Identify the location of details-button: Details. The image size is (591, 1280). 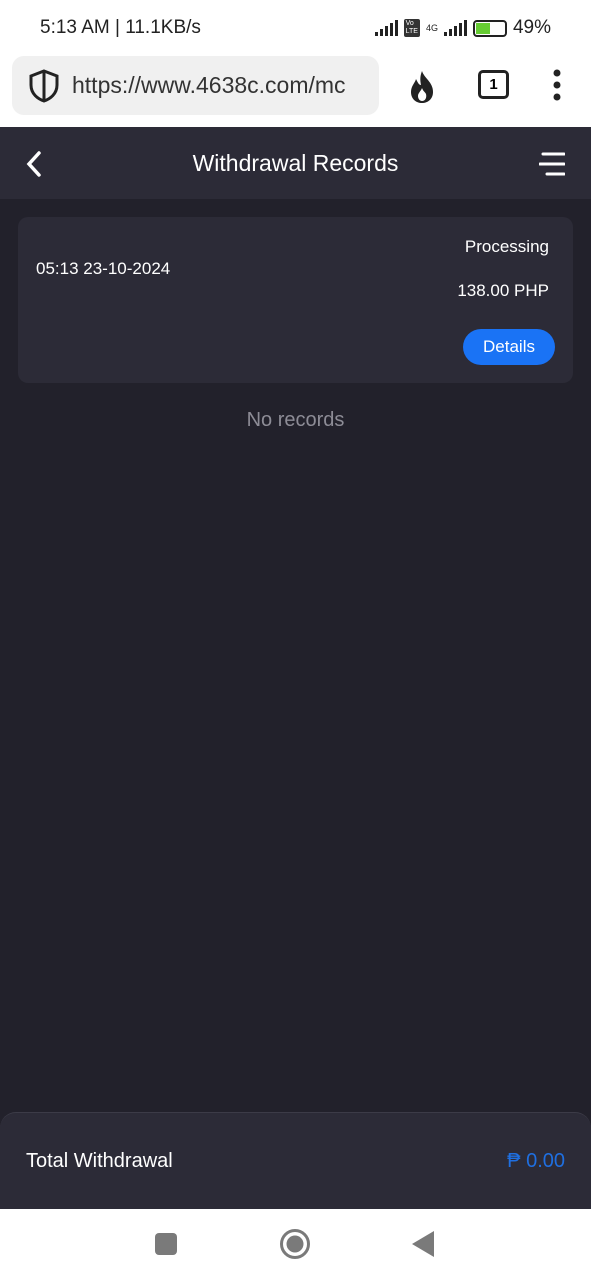
(509, 347).